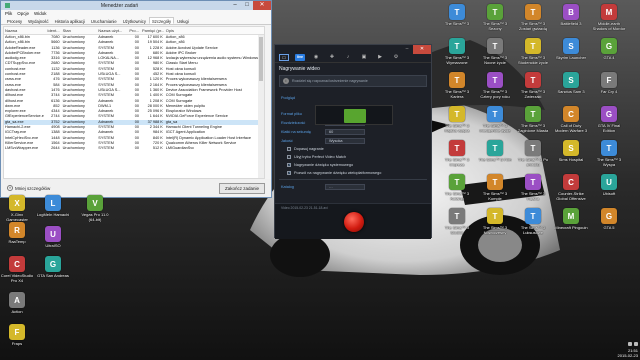  Describe the element at coordinates (457, 51) in the screenshot. I see `desktop-icon: TThe Sims™ 3 Wymarzone podróże` at that location.